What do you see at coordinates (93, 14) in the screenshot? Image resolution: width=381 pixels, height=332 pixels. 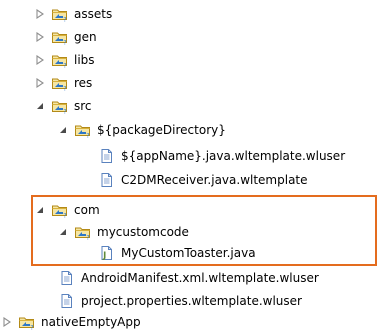 I see `tree-item-label: assets` at bounding box center [93, 14].